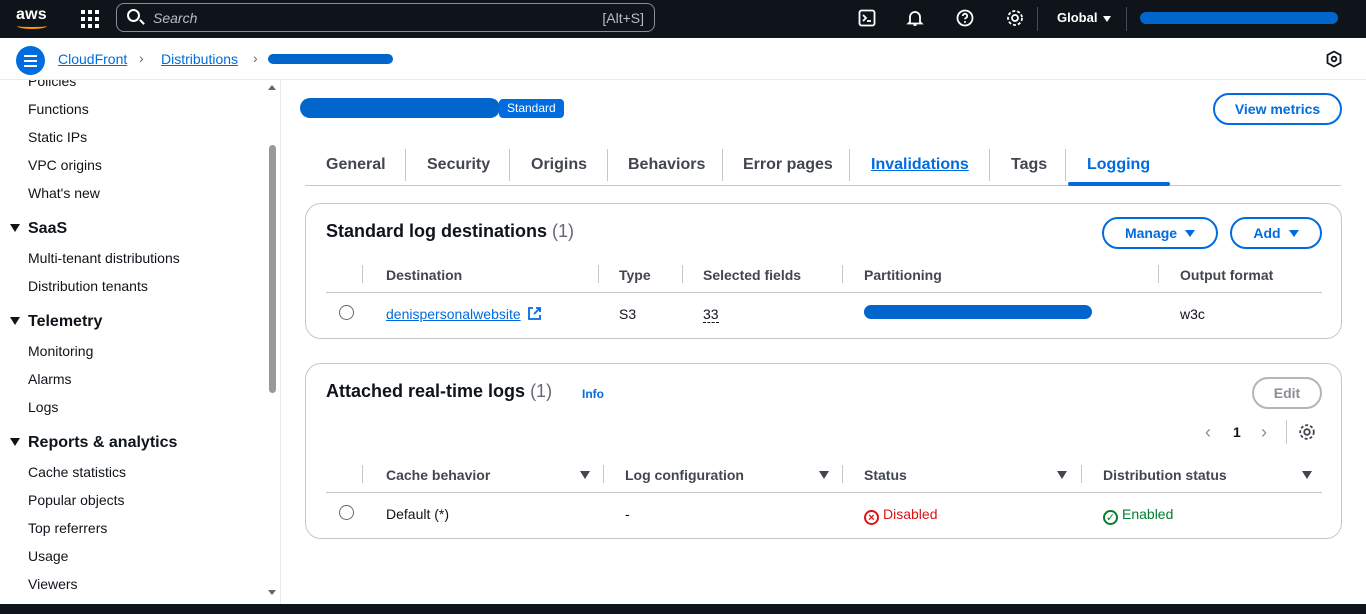 This screenshot has width=1366, height=614. Describe the element at coordinates (871, 517) in the screenshot. I see `error-icon: ×` at that location.